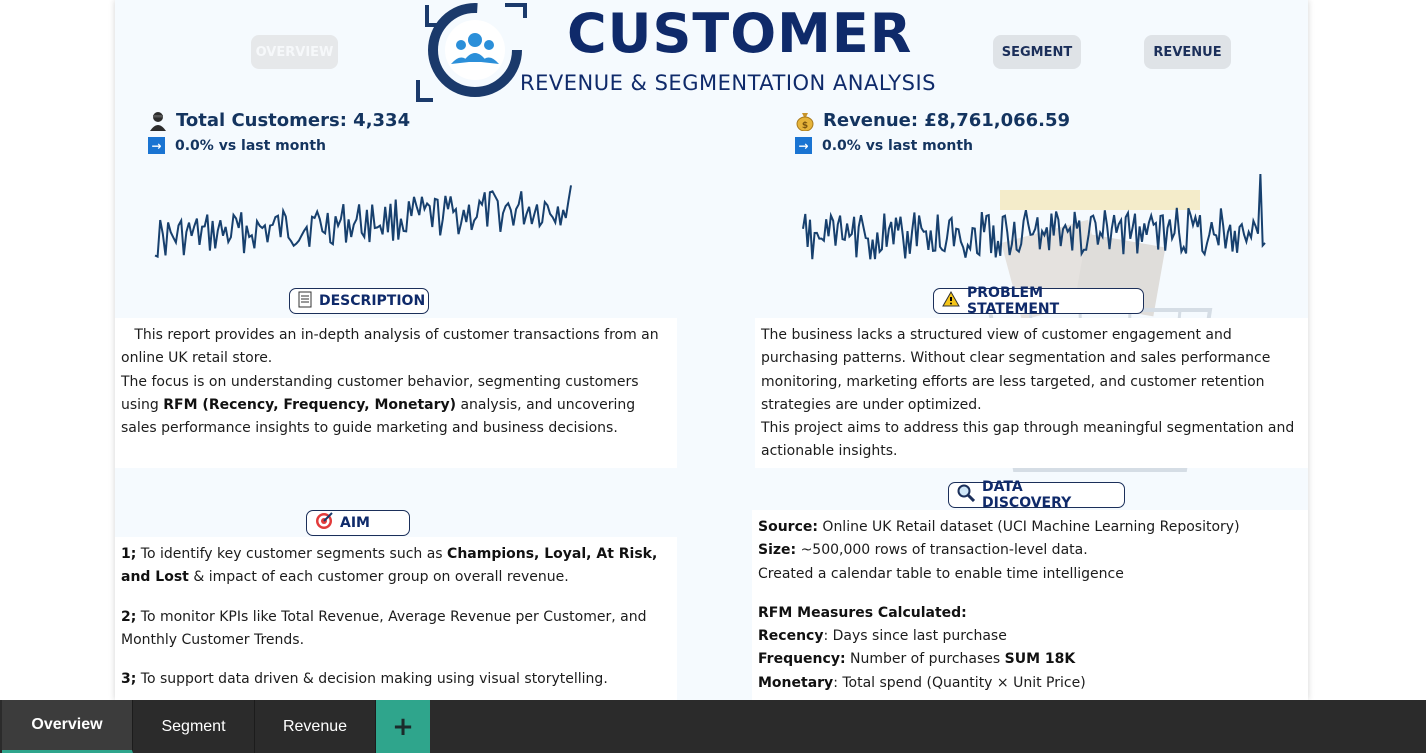 The width and height of the screenshot is (1426, 753). Describe the element at coordinates (293, 120) in the screenshot. I see `kpi-customers-value: Total Customers: 4,334` at that location.